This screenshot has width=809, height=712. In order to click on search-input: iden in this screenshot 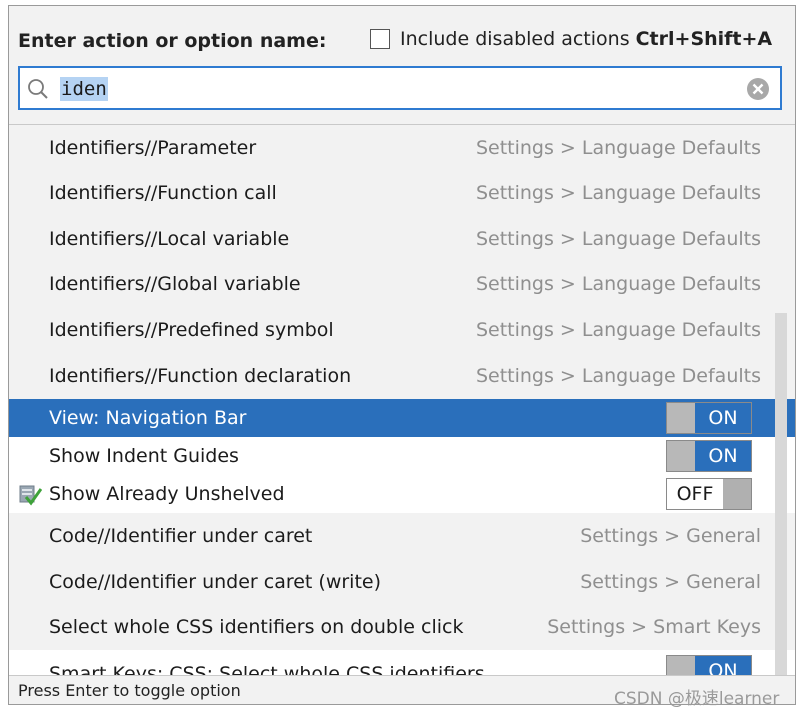, I will do `click(400, 88)`.